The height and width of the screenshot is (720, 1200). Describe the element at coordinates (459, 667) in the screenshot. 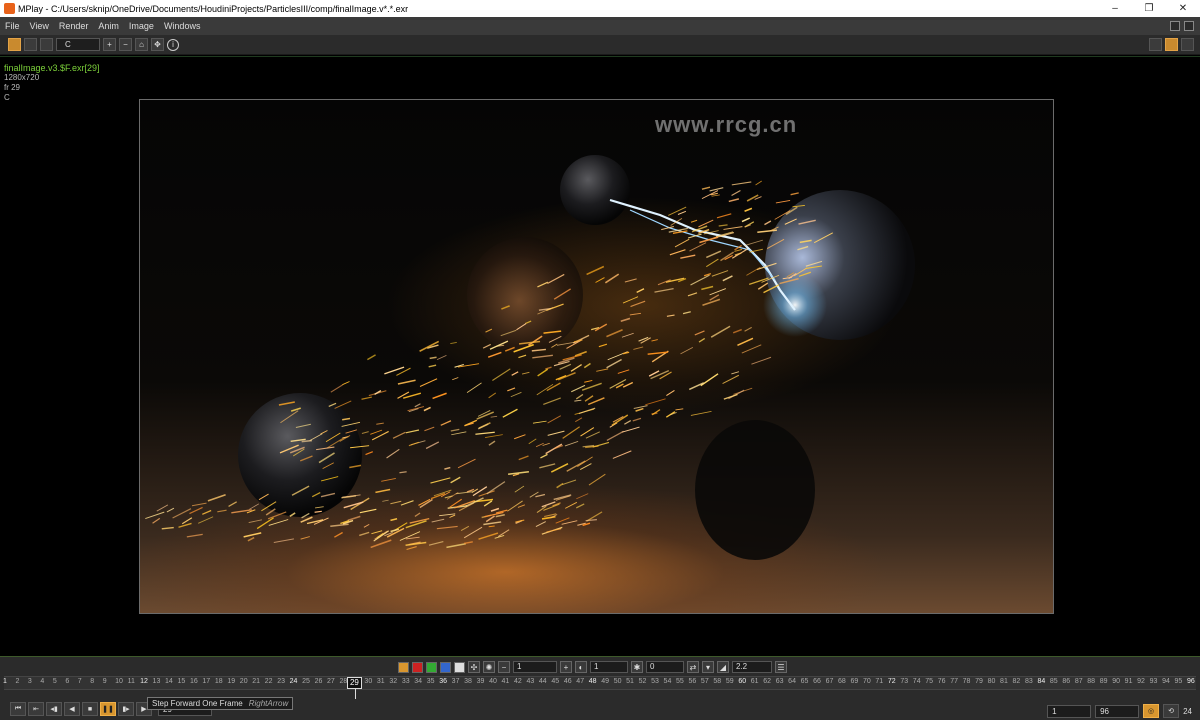

I see `color-alpha-icon` at that location.